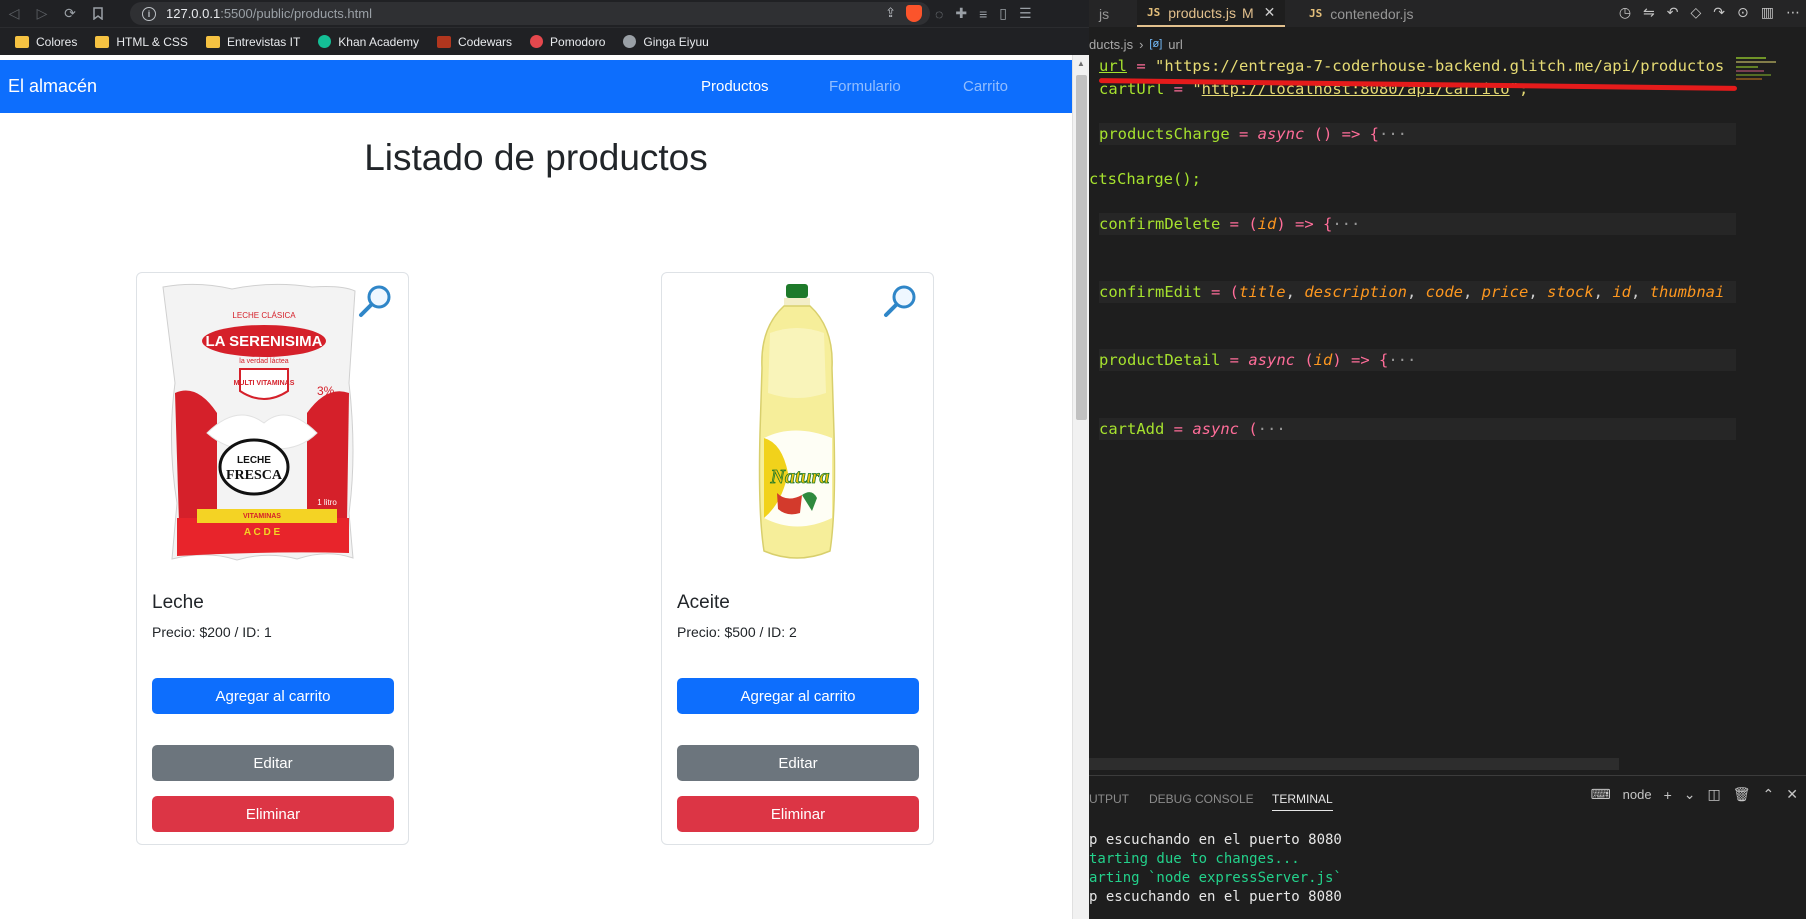  What do you see at coordinates (1793, 12) in the screenshot?
I see `more-actions-icon: ⋯` at bounding box center [1793, 12].